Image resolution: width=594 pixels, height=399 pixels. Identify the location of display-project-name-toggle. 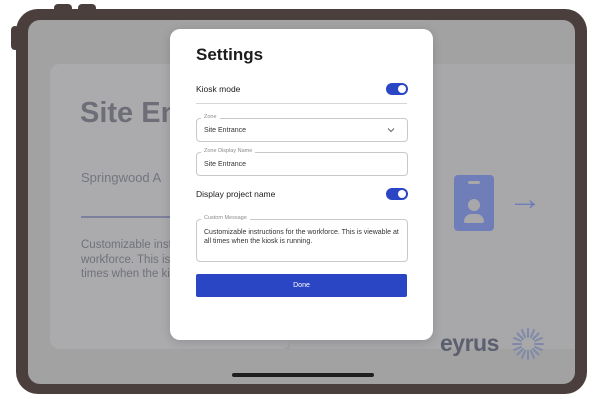
(397, 194).